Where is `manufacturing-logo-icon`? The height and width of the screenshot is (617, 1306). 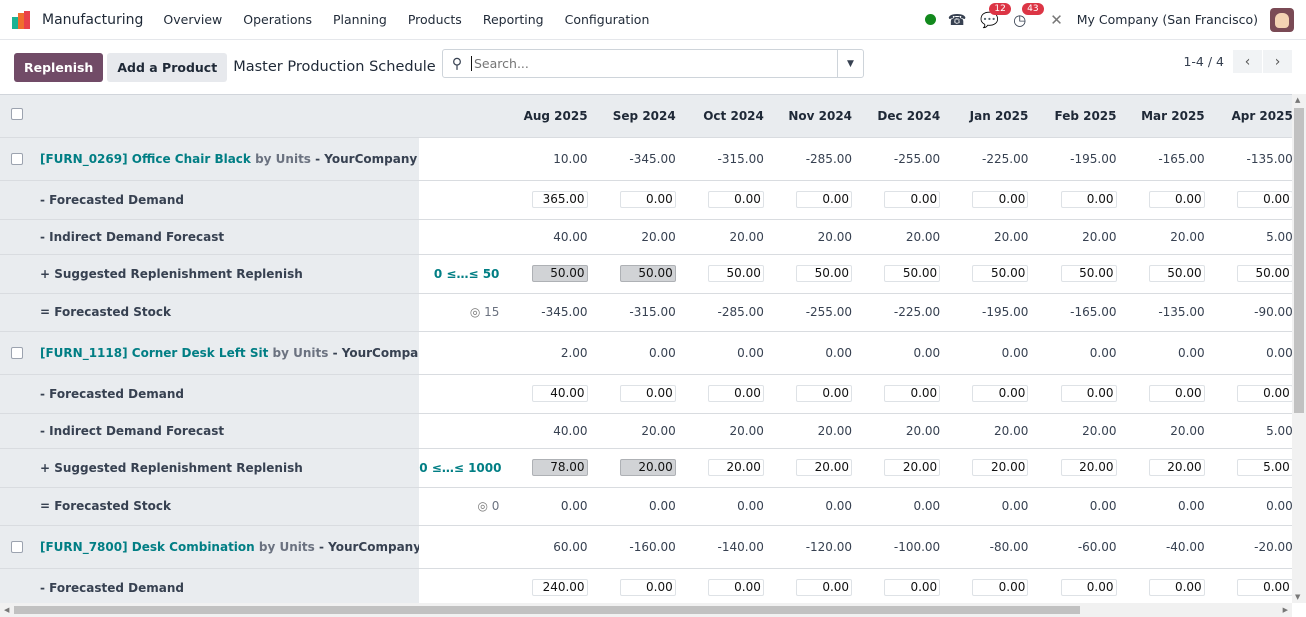
manufacturing-logo-icon is located at coordinates (23, 19).